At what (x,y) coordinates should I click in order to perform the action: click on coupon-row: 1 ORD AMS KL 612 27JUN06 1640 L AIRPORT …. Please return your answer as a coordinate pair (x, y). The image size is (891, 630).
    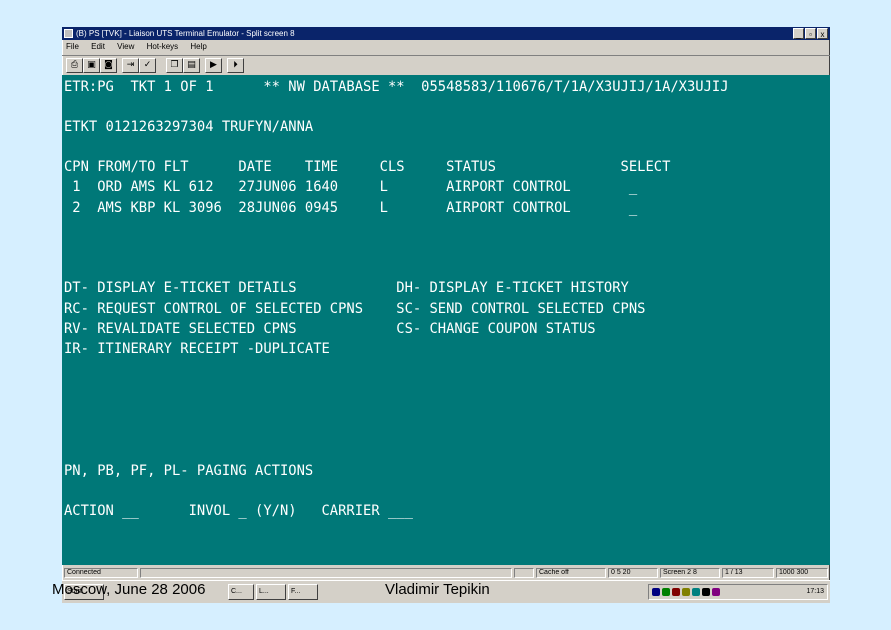
    Looking at the image, I should click on (350, 187).